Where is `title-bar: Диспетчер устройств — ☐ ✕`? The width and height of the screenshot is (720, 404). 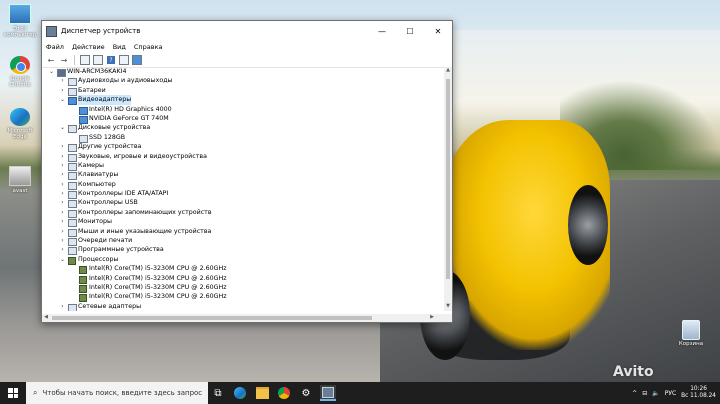
title-bar: Диспетчер устройств — ☐ ✕ is located at coordinates (247, 31).